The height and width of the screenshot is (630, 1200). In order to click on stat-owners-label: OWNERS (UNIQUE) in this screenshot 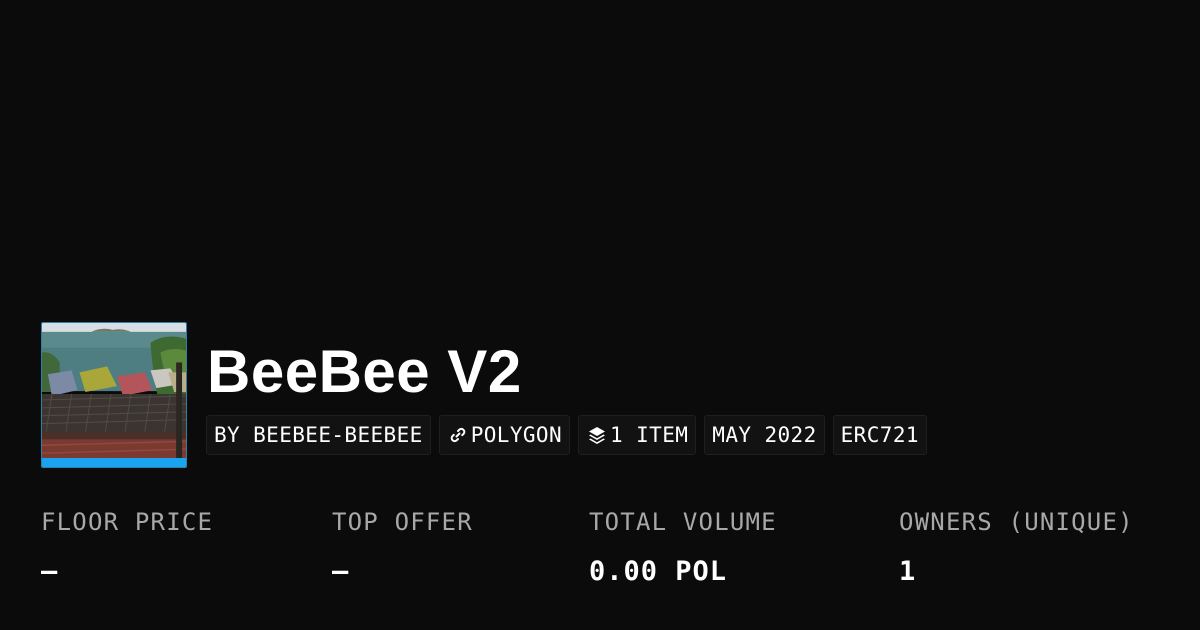, I will do `click(1016, 522)`.